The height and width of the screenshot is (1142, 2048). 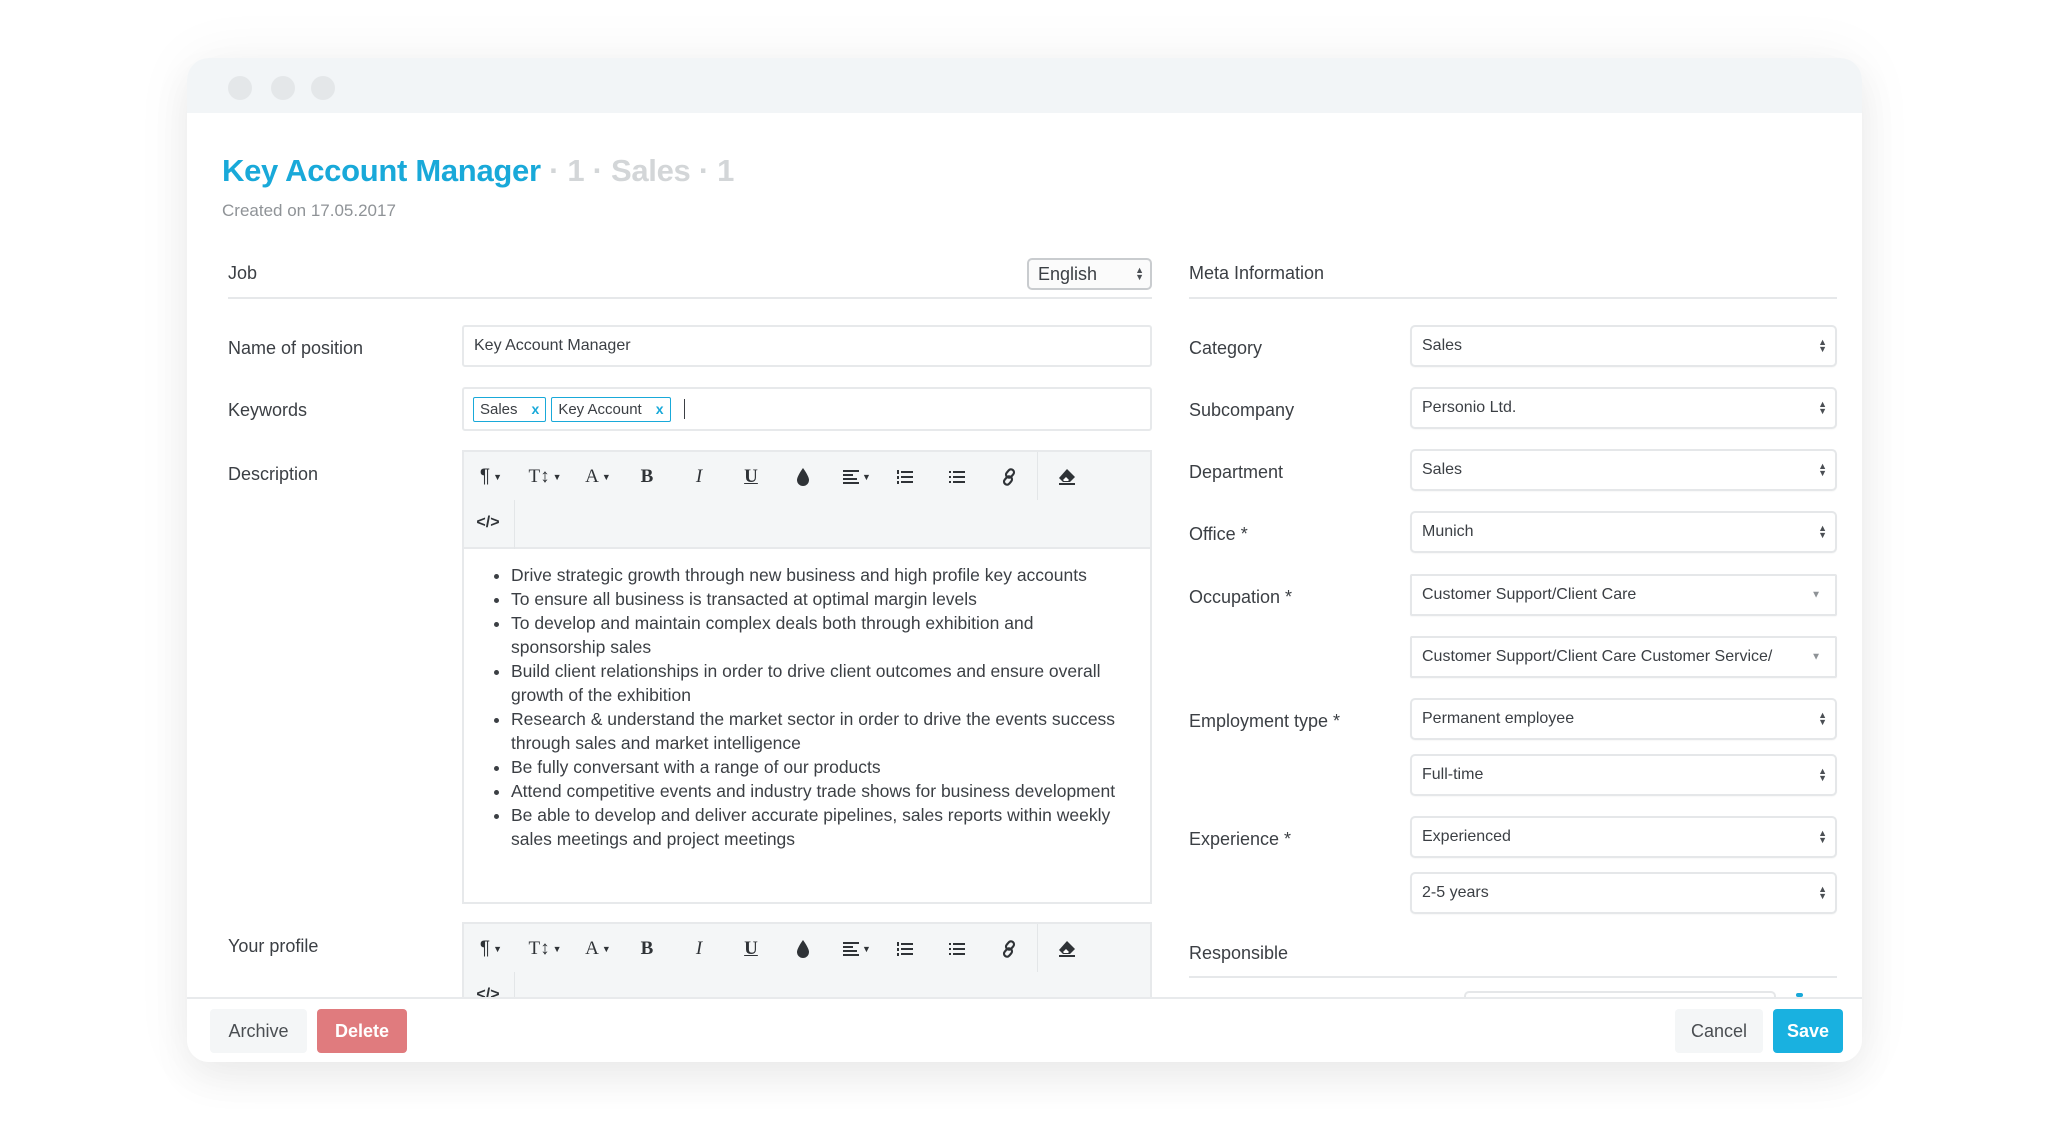 What do you see at coordinates (1513, 298) in the screenshot?
I see `meta-section-divider` at bounding box center [1513, 298].